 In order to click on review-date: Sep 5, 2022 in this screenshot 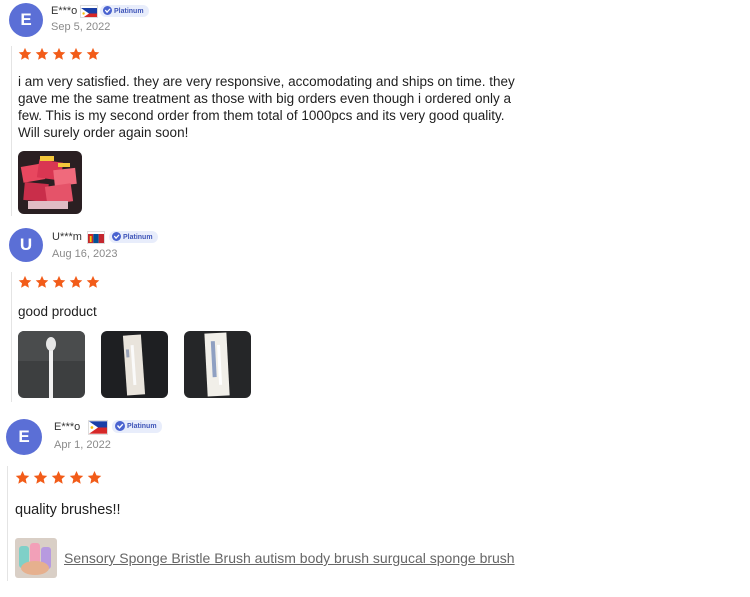, I will do `click(81, 27)`.